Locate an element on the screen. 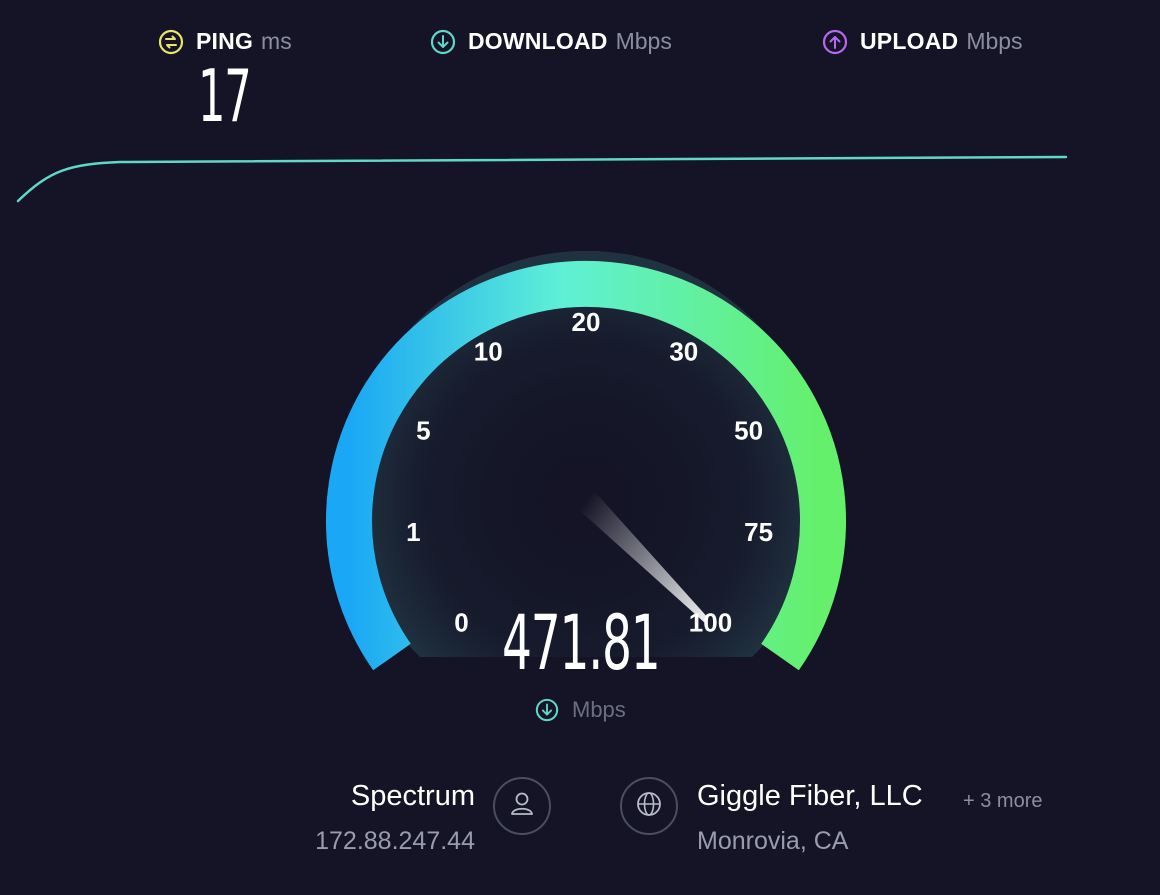 The image size is (1160, 895). globe-icon is located at coordinates (649, 806).